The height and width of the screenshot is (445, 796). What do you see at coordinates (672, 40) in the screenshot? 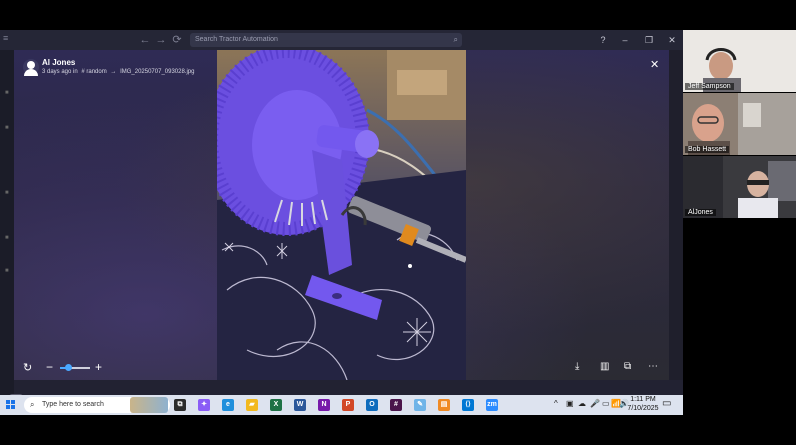
I see `close-window-button: ✕` at bounding box center [672, 40].